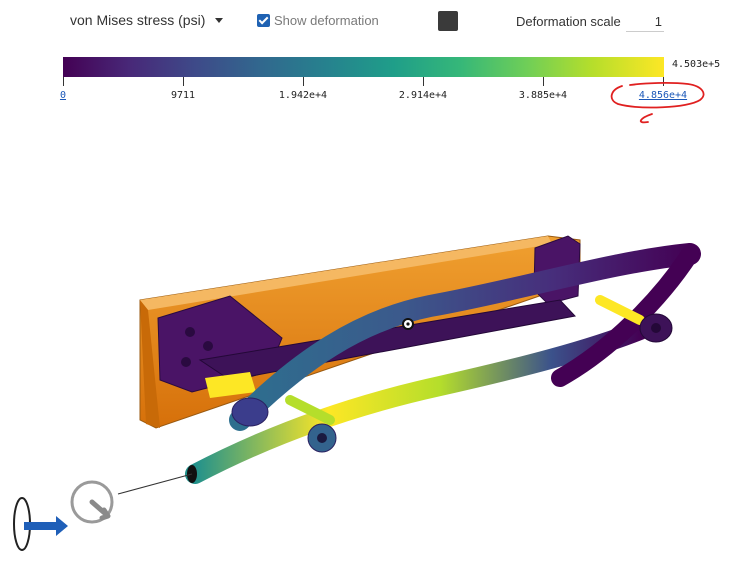  Describe the element at coordinates (183, 95) in the screenshot. I see `tick-label: 9711` at that location.